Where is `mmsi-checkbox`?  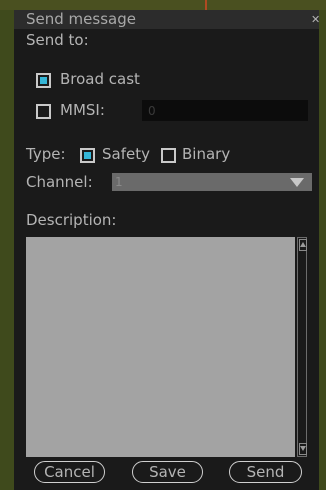 mmsi-checkbox is located at coordinates (43, 111).